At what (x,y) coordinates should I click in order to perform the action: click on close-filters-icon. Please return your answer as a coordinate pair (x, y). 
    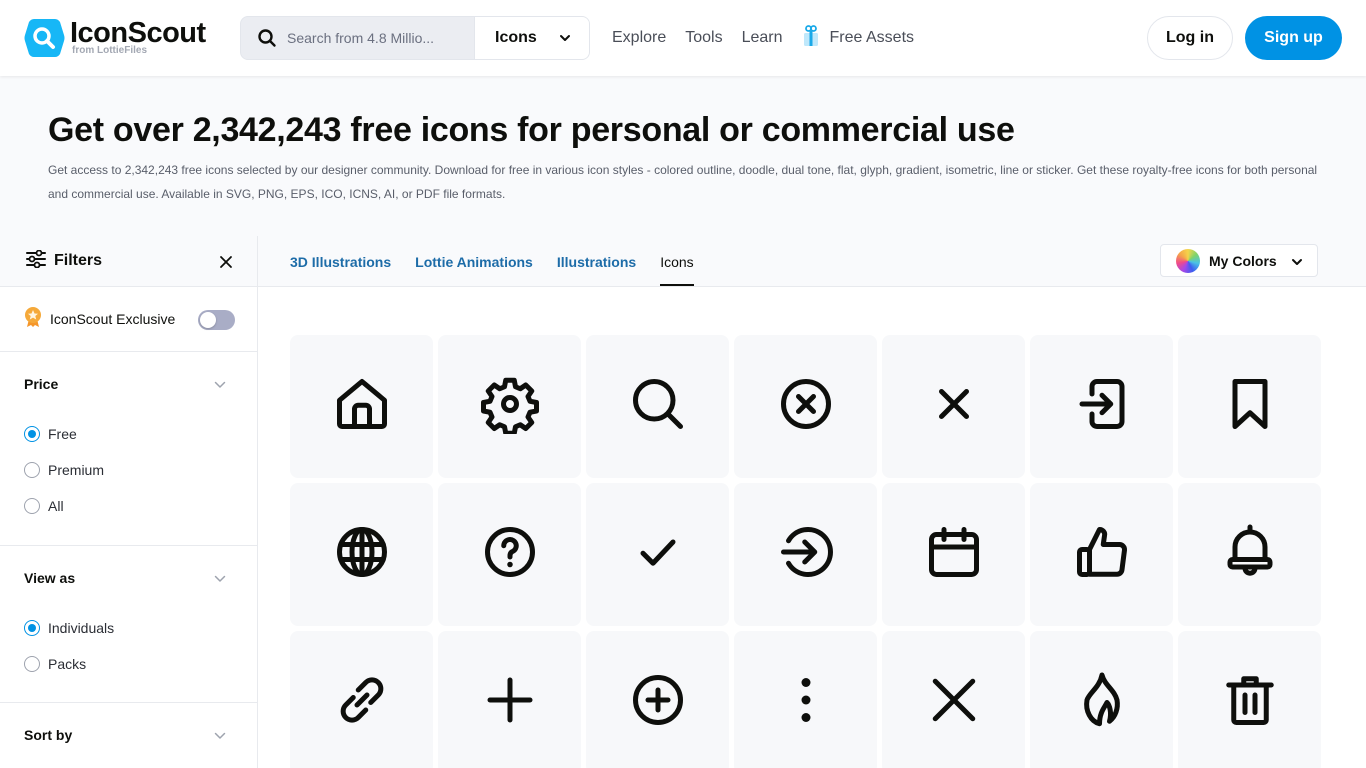
    Looking at the image, I should click on (226, 264).